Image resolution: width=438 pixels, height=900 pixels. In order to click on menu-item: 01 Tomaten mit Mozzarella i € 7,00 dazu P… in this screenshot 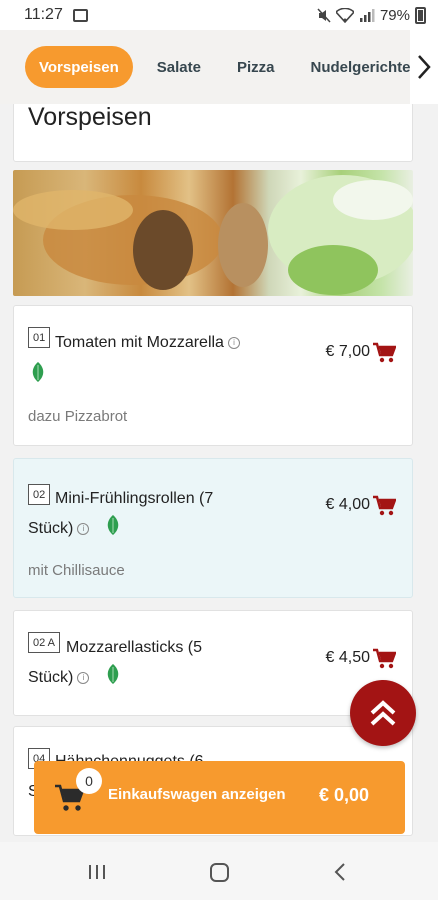, I will do `click(213, 375)`.